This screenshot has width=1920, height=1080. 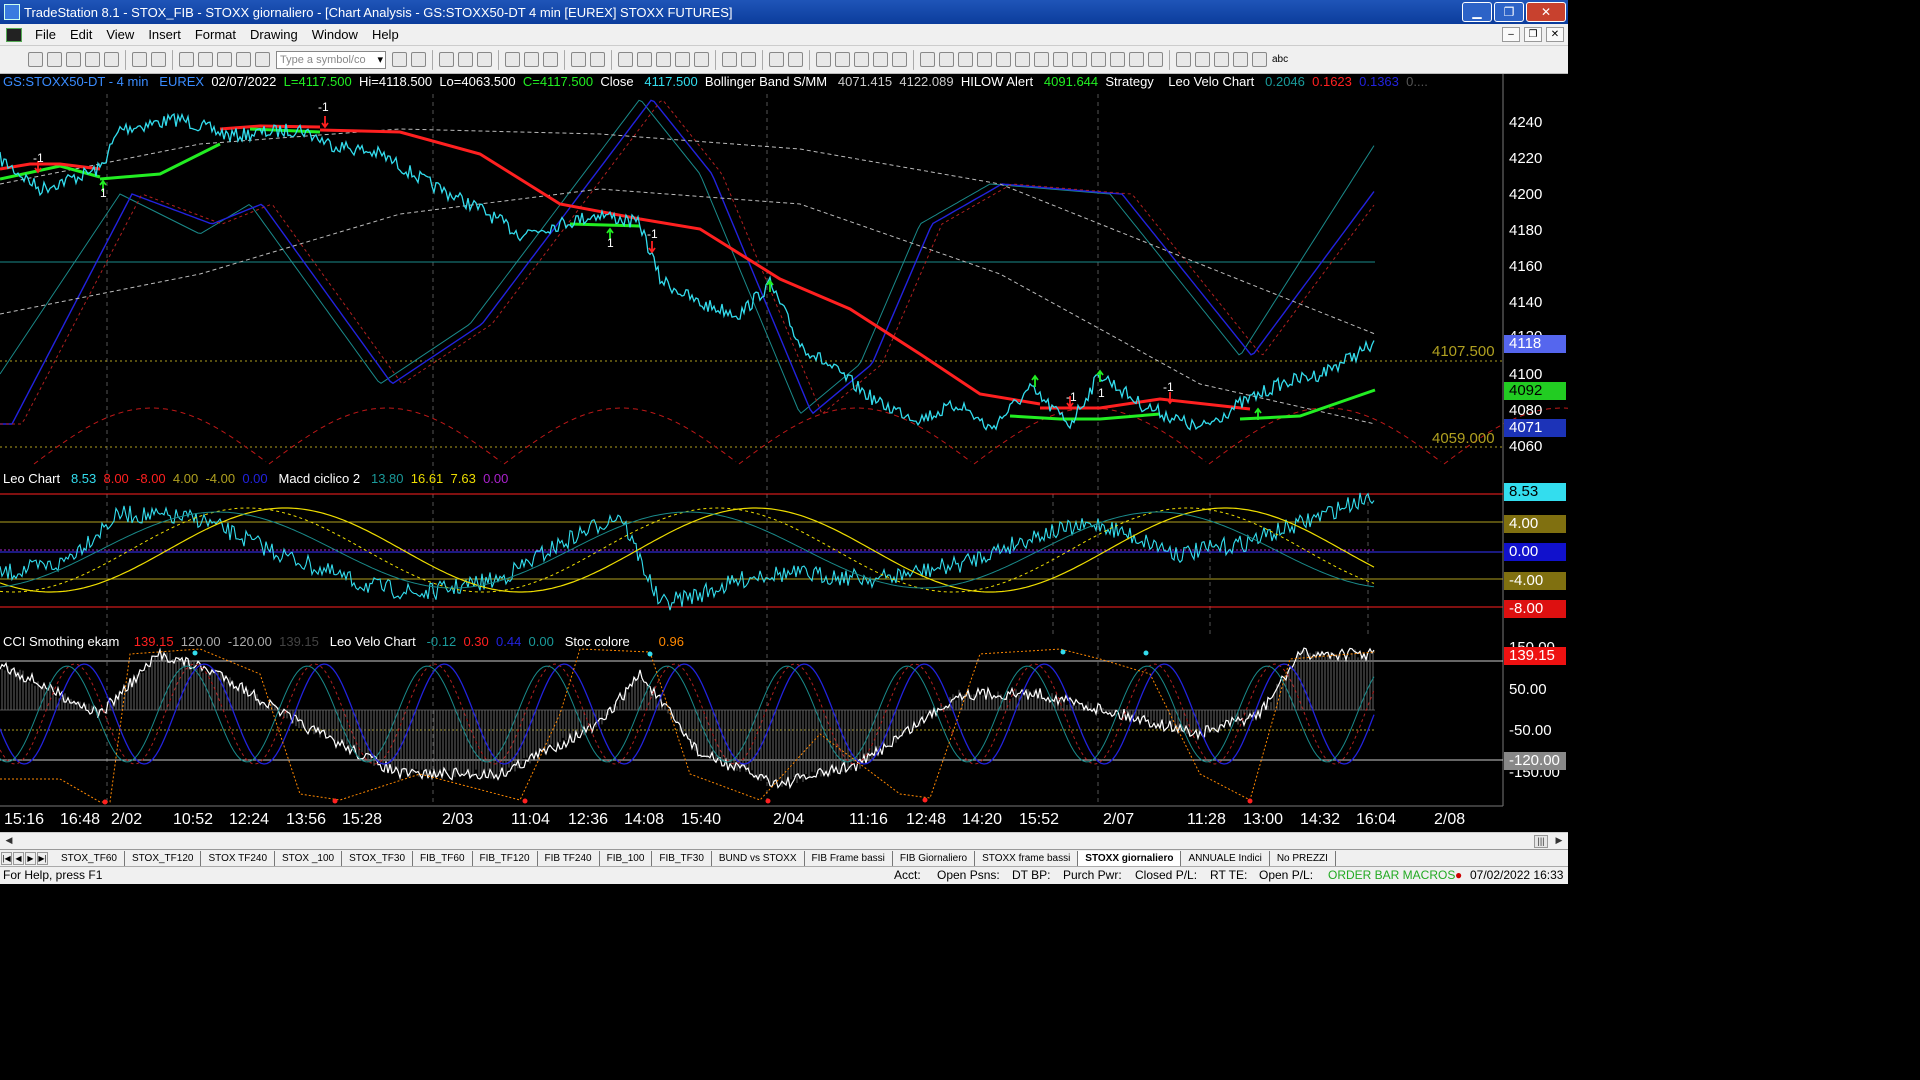 What do you see at coordinates (243, 59) in the screenshot?
I see `chart-icon` at bounding box center [243, 59].